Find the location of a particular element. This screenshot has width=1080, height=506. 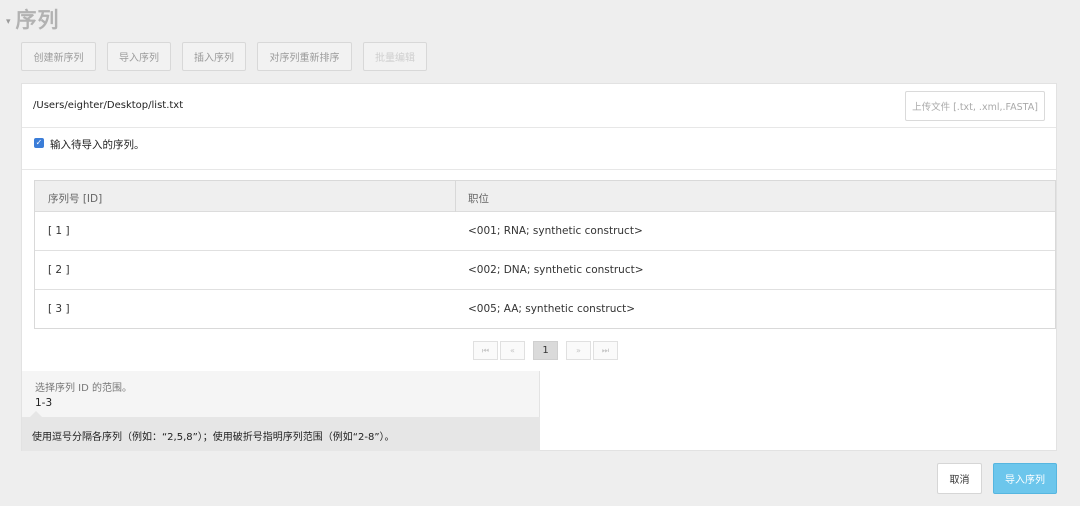

prev-page-icon: « is located at coordinates (512, 350).